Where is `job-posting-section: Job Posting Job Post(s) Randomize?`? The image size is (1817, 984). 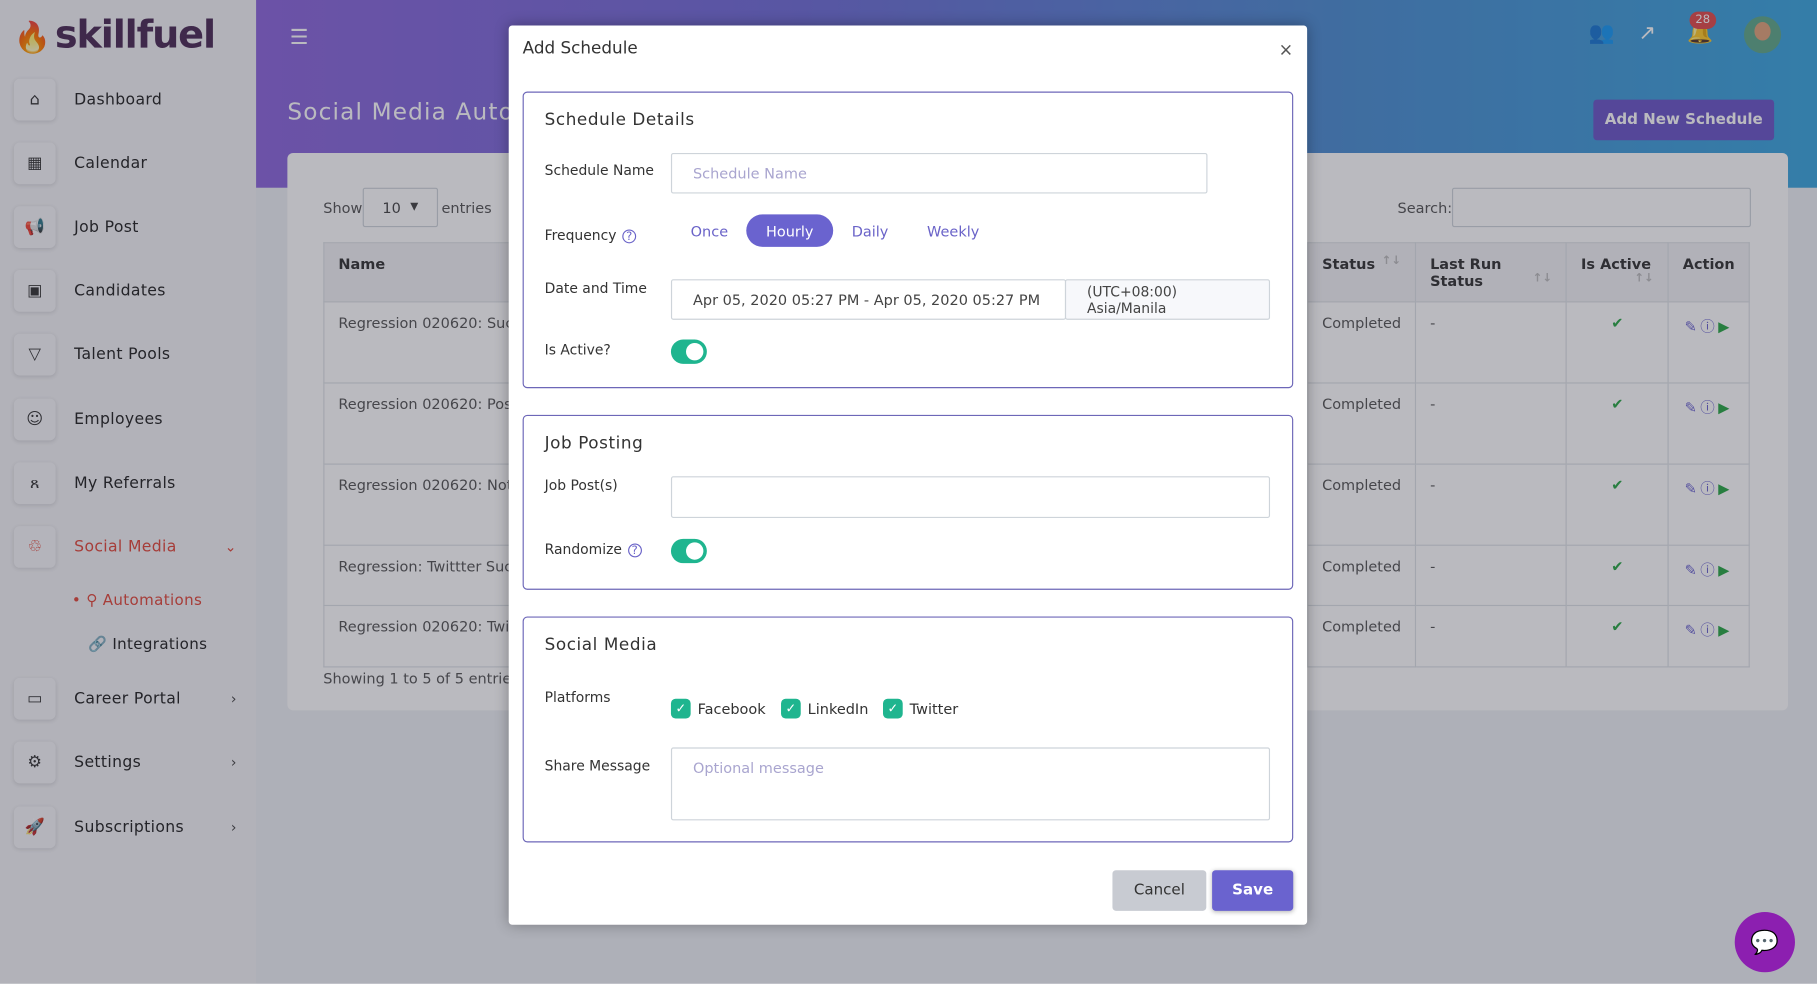 job-posting-section: Job Posting Job Post(s) Randomize? is located at coordinates (908, 502).